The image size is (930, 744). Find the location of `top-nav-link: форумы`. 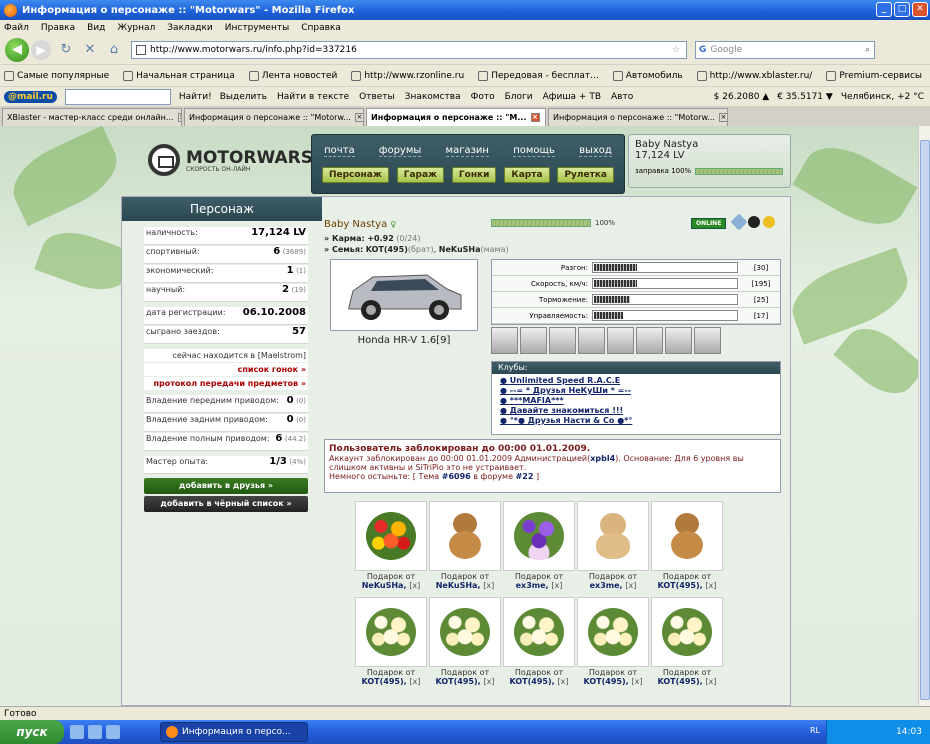

top-nav-link: форумы is located at coordinates (400, 151).